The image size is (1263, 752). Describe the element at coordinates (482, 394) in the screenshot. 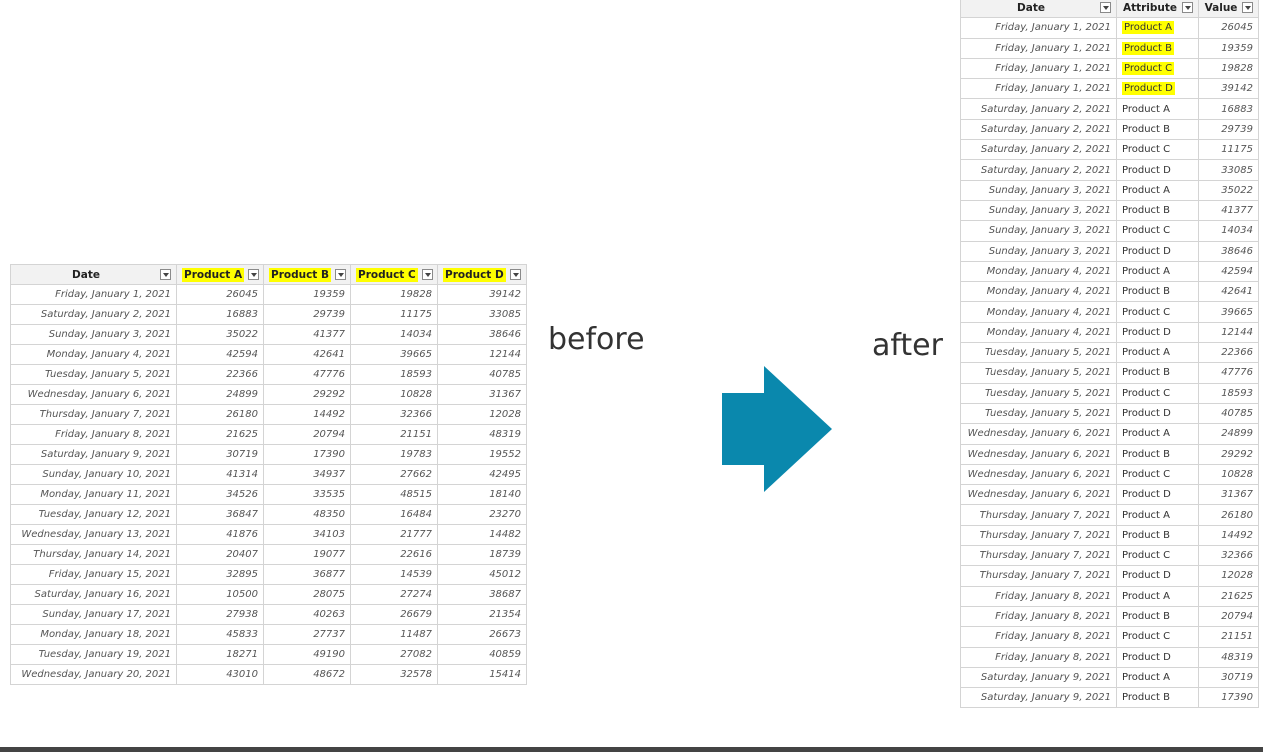

I see `value-cell: 31367` at that location.